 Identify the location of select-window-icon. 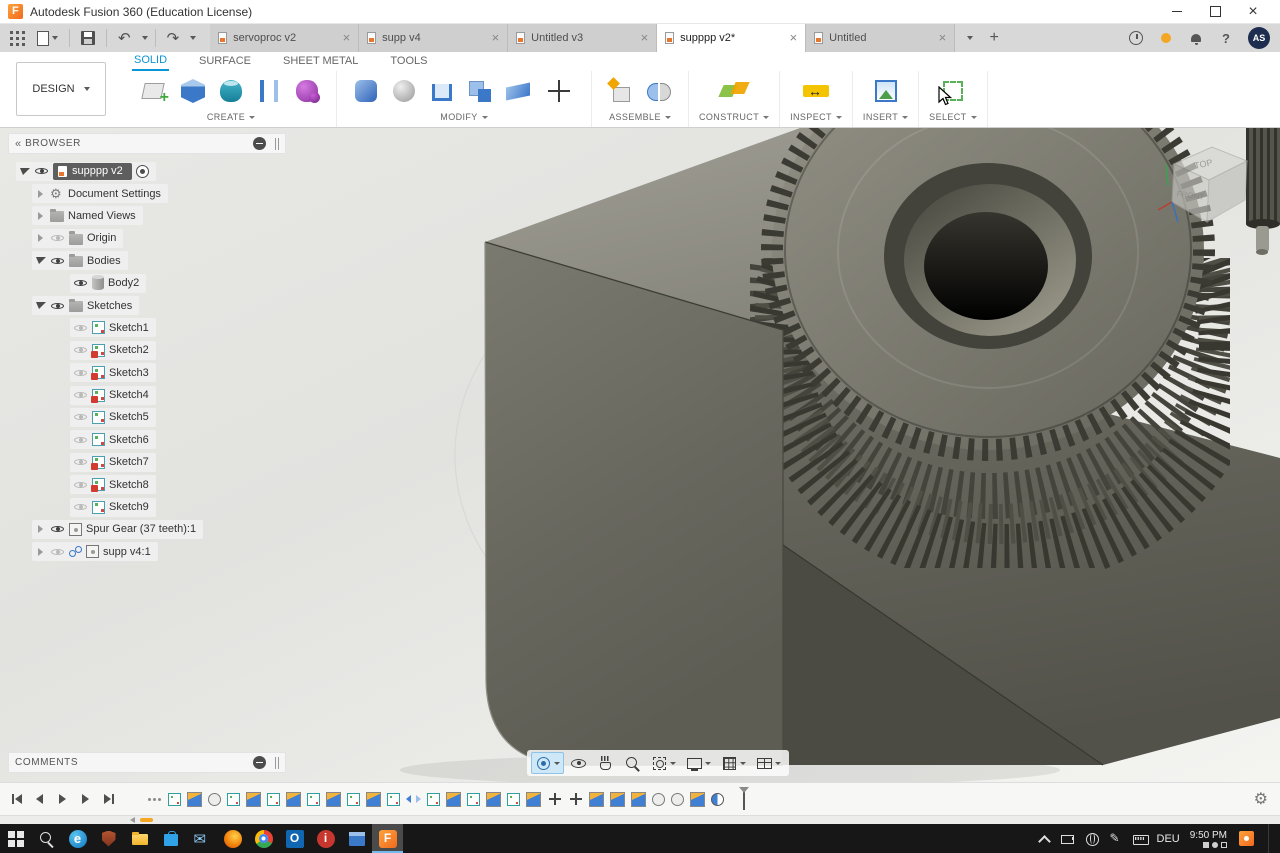
(953, 91).